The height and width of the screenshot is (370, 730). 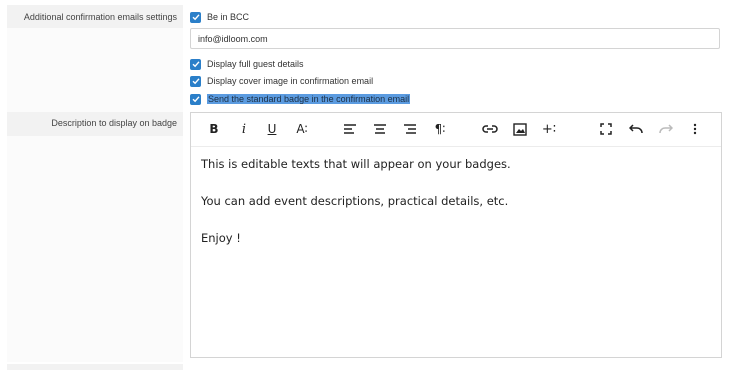 I want to click on confirmation-settings-row-label: Additional confirmation emails settings, so click(x=95, y=16).